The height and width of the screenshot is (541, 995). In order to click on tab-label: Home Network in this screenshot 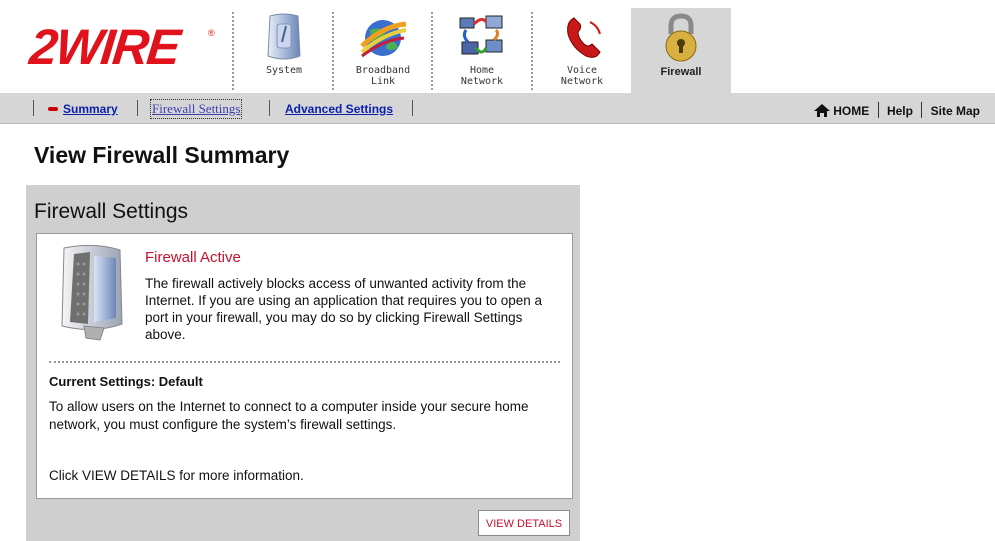, I will do `click(482, 76)`.